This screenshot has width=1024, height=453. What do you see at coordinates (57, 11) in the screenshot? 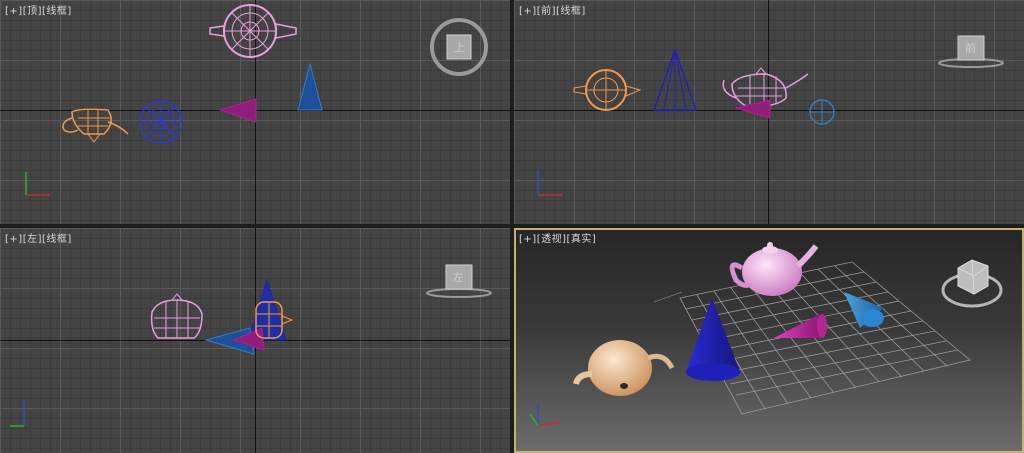
I see `viewport-top-shading-menu: [线框]` at bounding box center [57, 11].